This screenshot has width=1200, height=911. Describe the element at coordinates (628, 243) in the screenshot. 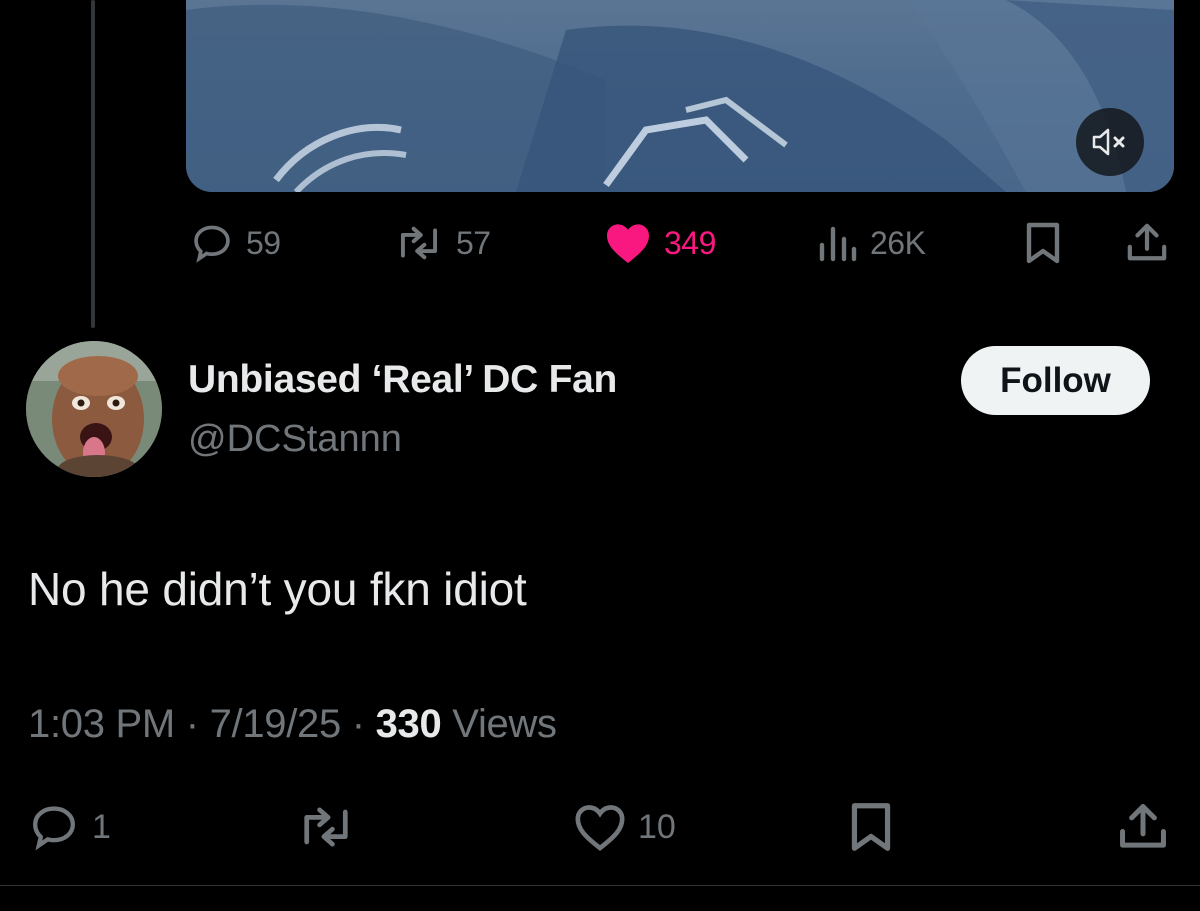

I see `heart-filled-icon` at that location.